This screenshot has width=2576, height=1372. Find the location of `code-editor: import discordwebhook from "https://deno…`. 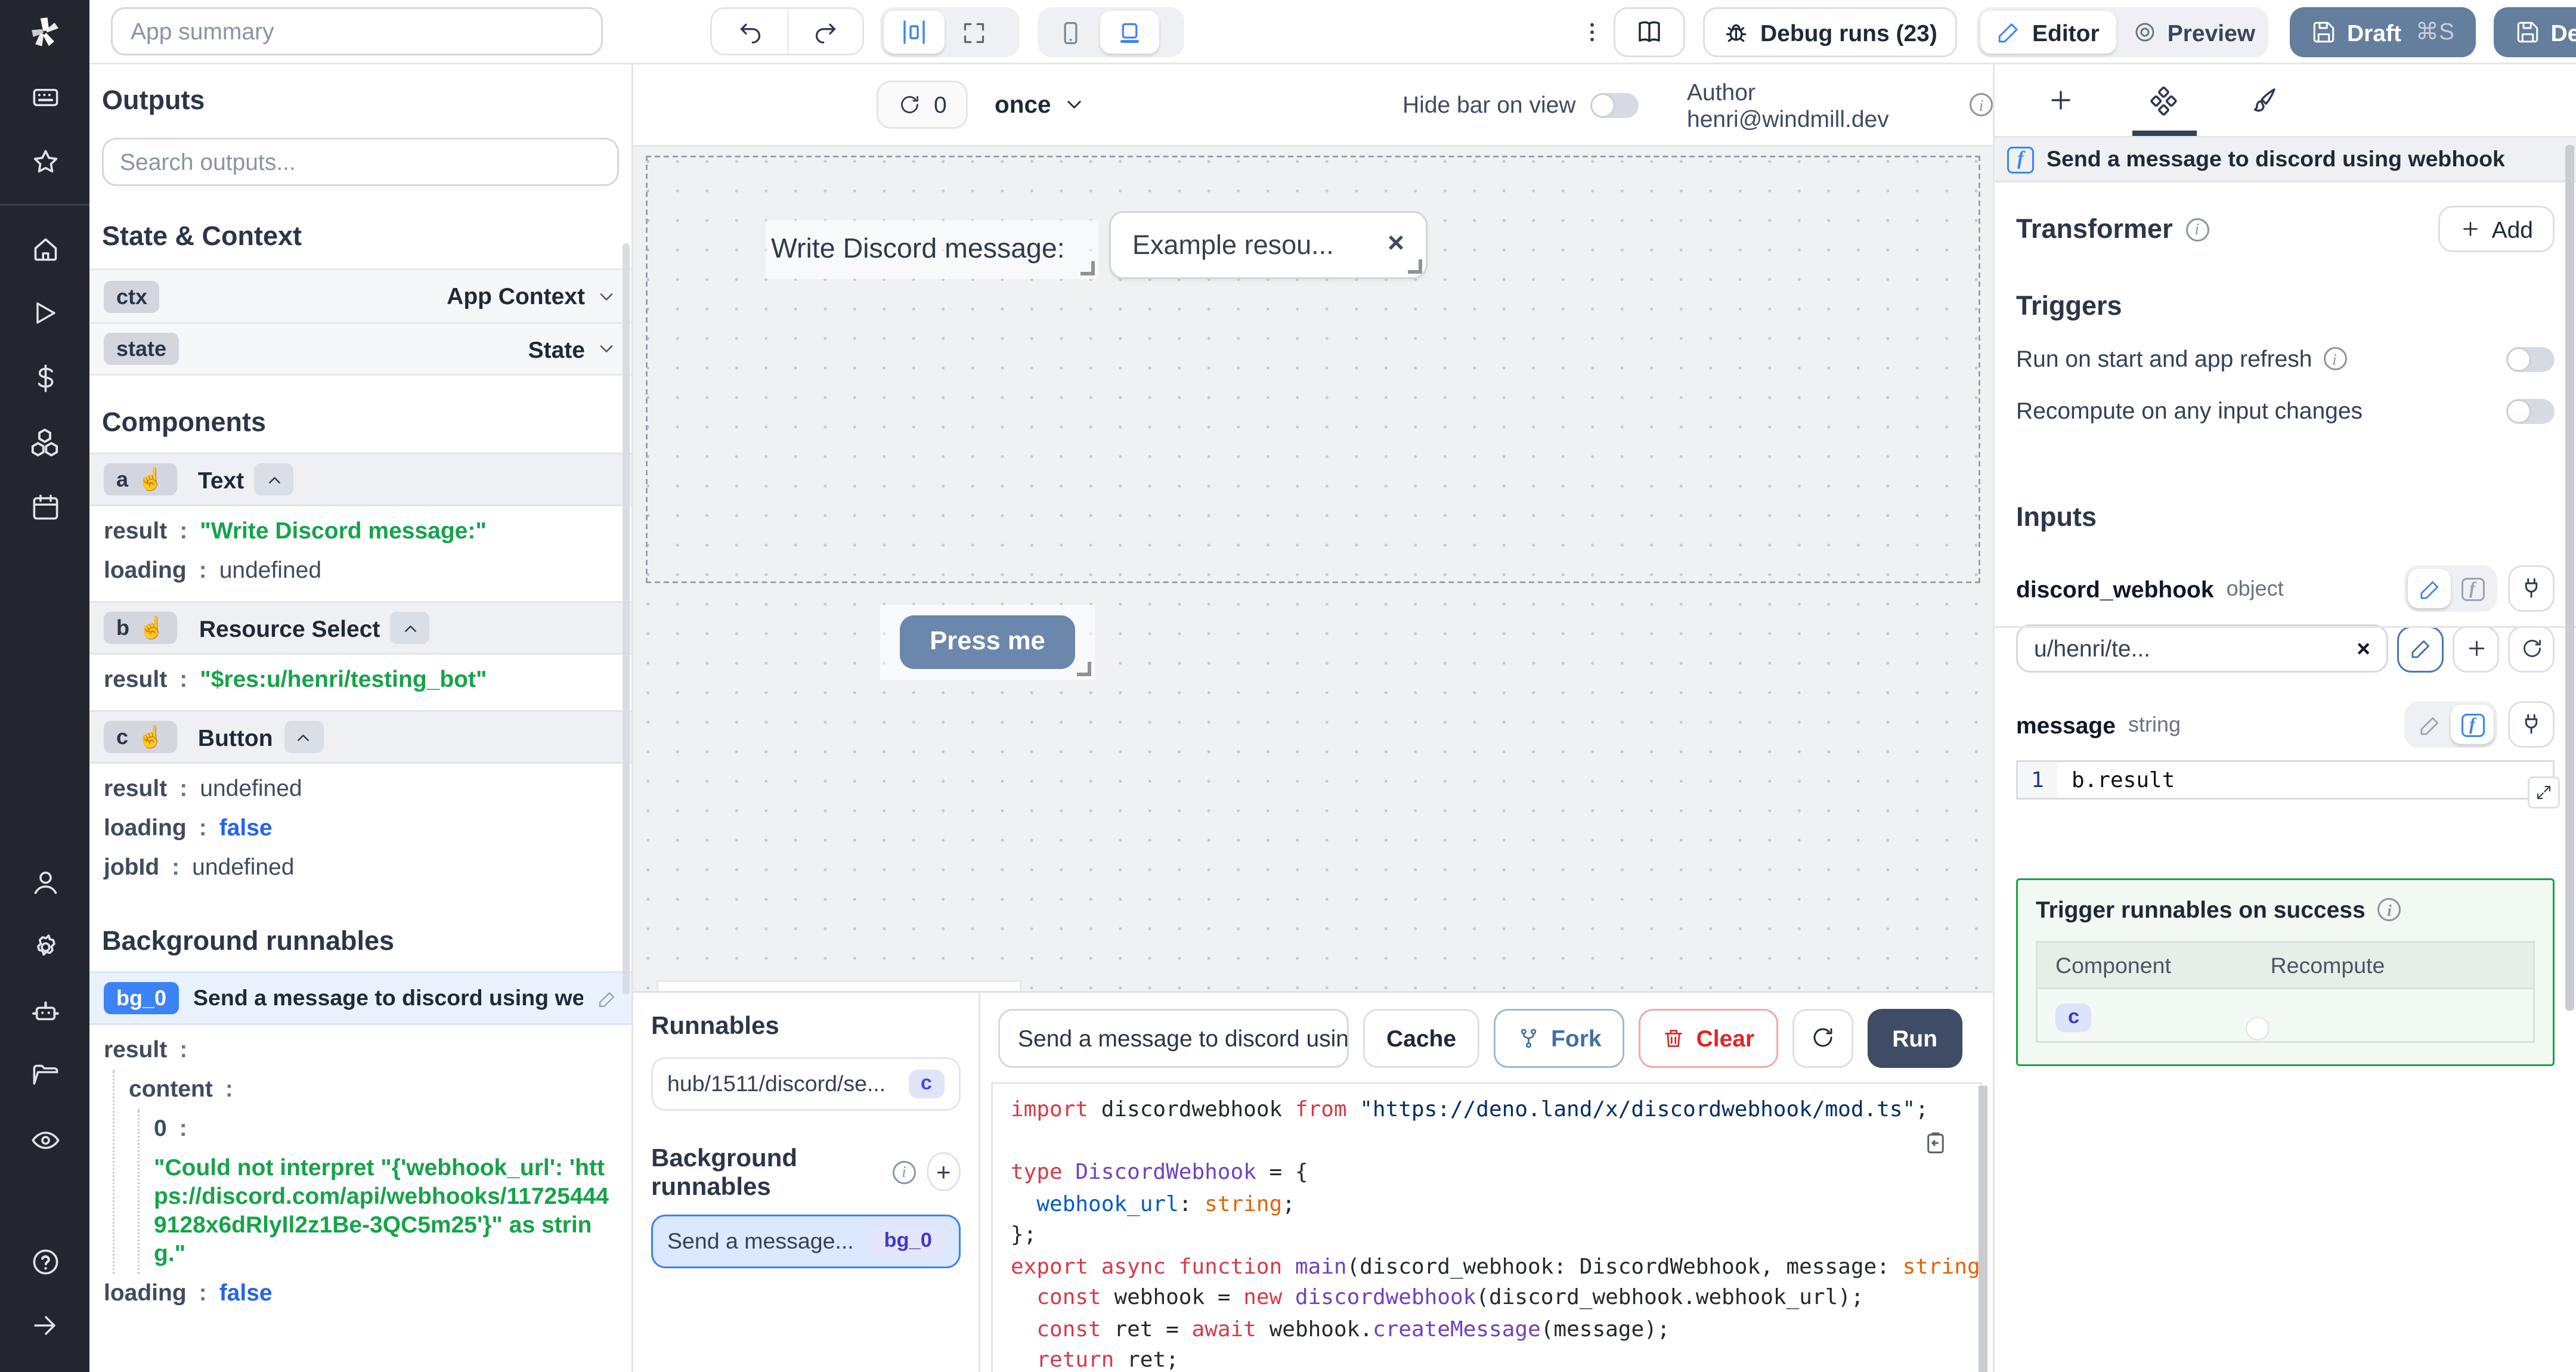

code-editor: import discordwebhook from "https://deno… is located at coordinates (1487, 1227).